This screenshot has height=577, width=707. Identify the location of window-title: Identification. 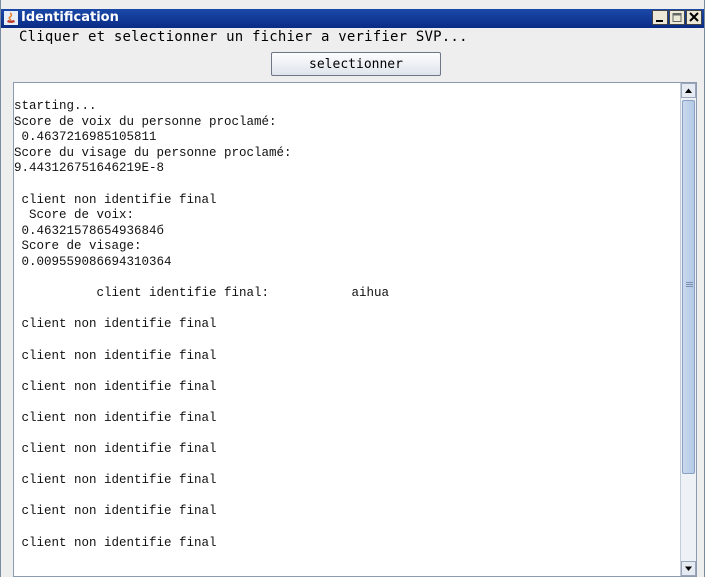
(70, 17).